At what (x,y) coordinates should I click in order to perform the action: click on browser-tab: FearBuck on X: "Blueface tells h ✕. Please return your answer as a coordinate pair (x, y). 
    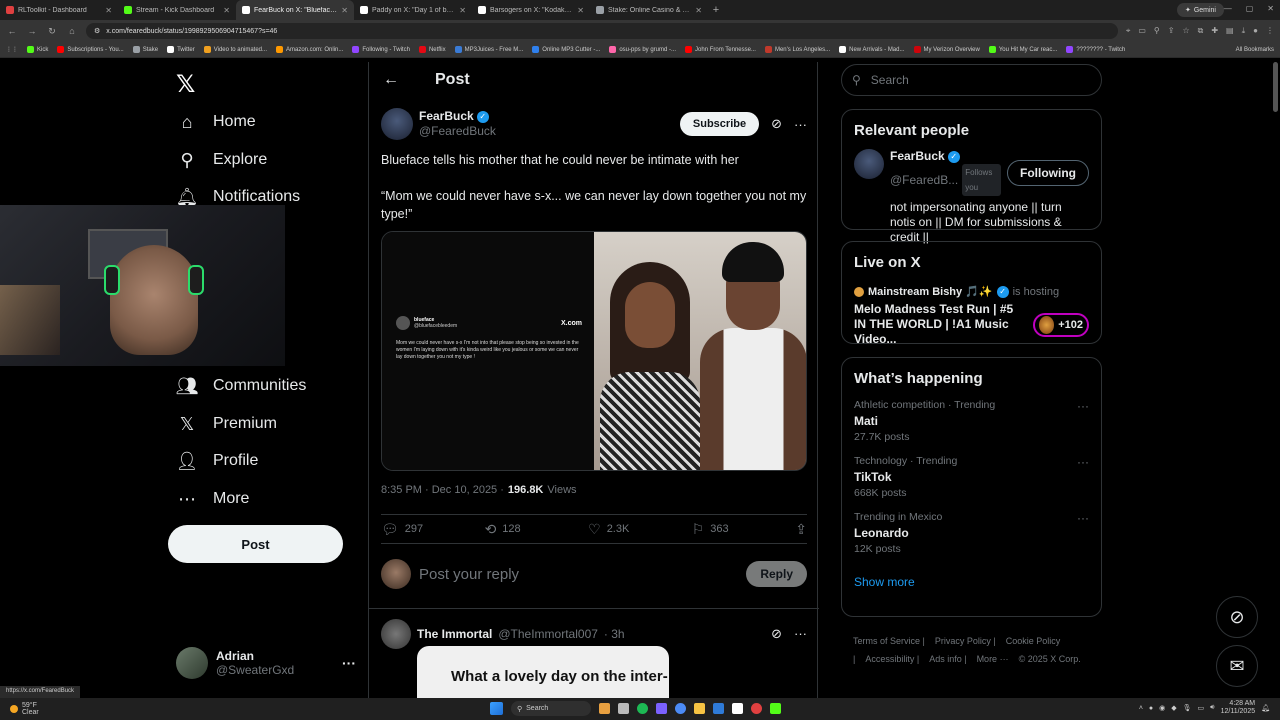
    Looking at the image, I should click on (295, 10).